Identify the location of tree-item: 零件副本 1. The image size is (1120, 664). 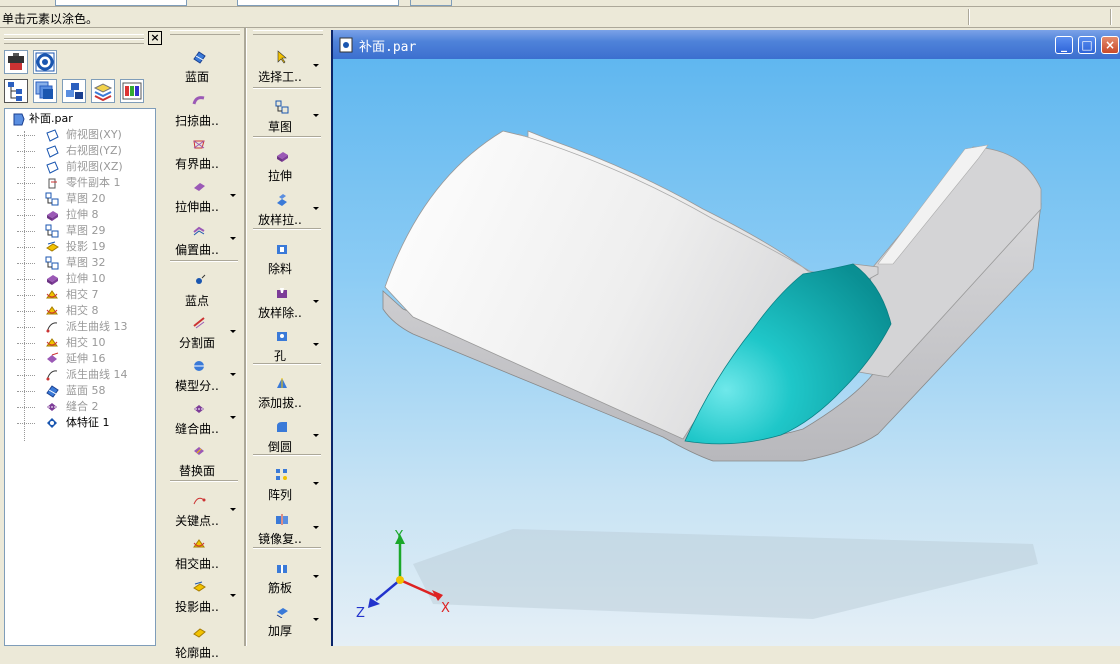
(80, 183).